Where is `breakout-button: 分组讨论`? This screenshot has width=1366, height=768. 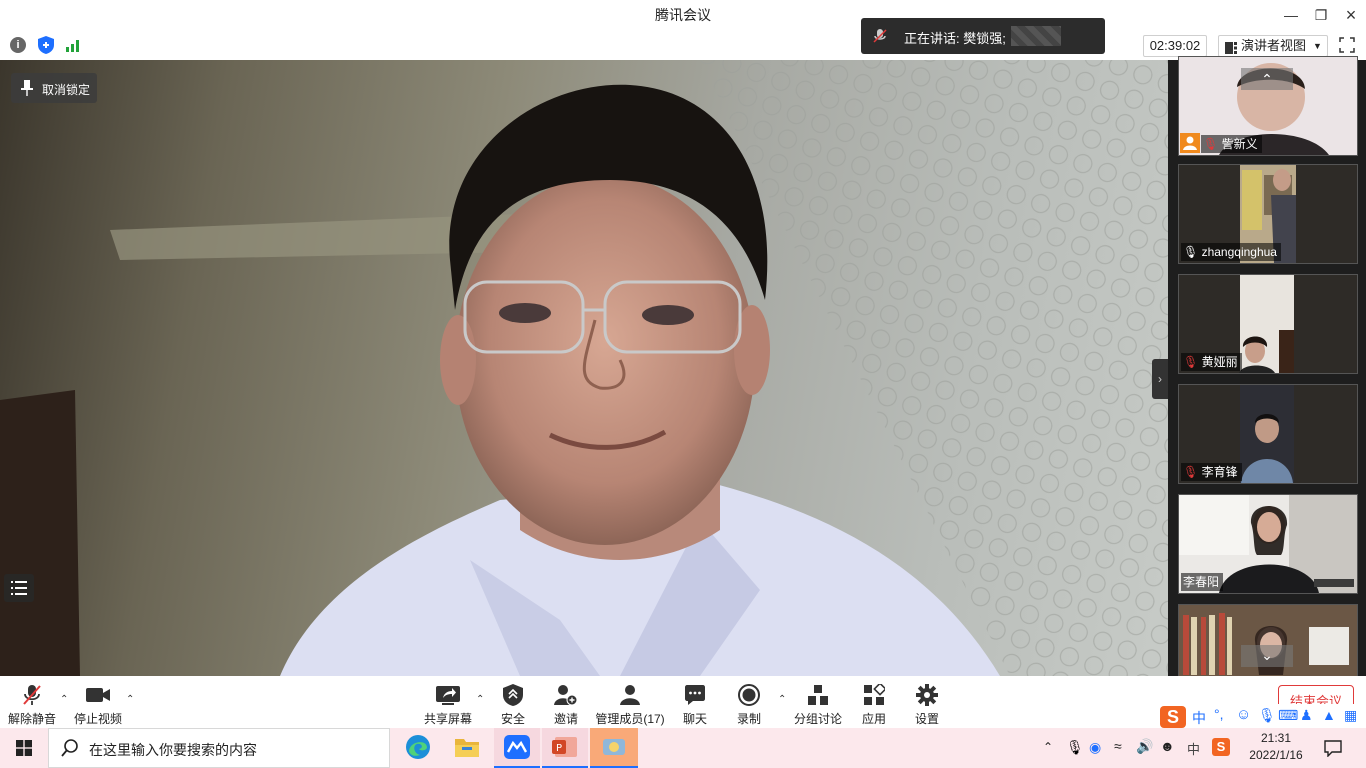
breakout-button: 分组讨论 is located at coordinates (818, 702).